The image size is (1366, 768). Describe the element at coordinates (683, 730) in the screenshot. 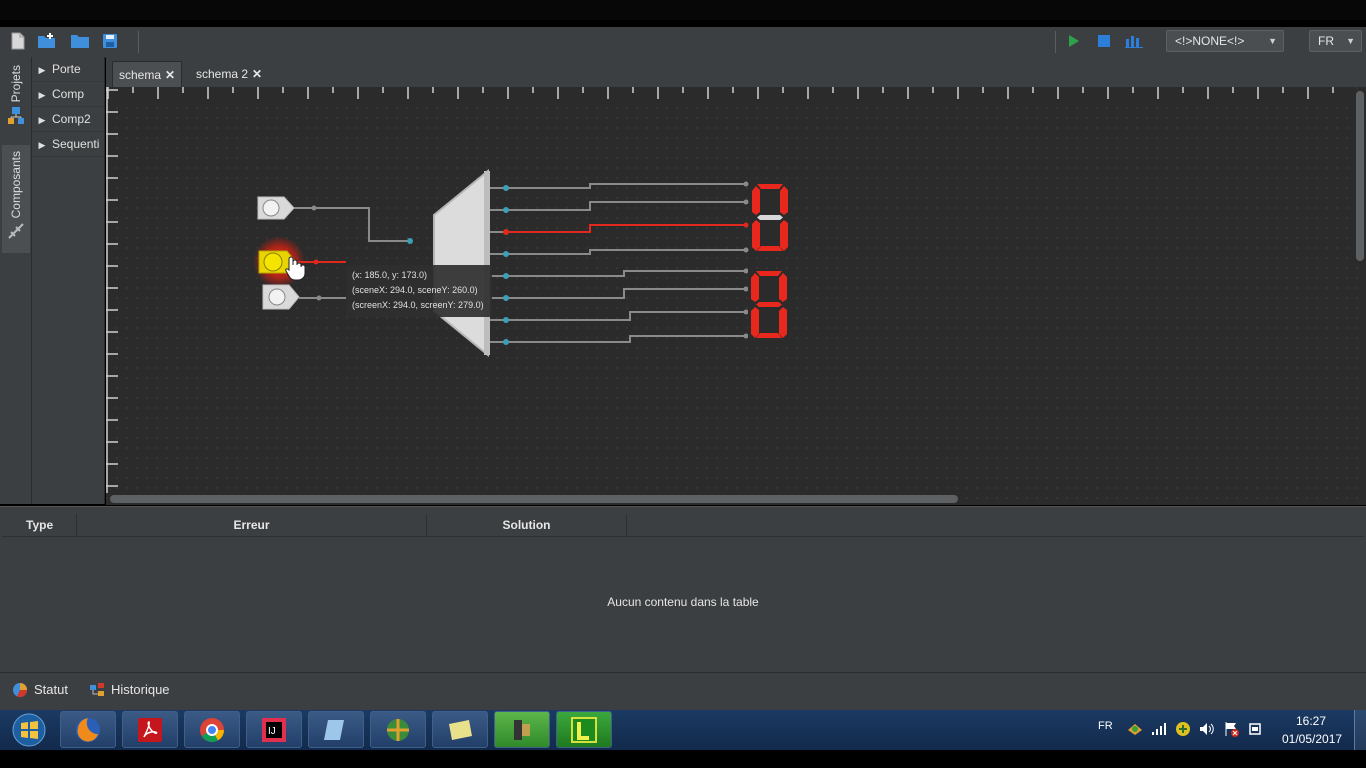

I see `windows-taskbar: IJ FR 16:27 01/05/2017` at that location.